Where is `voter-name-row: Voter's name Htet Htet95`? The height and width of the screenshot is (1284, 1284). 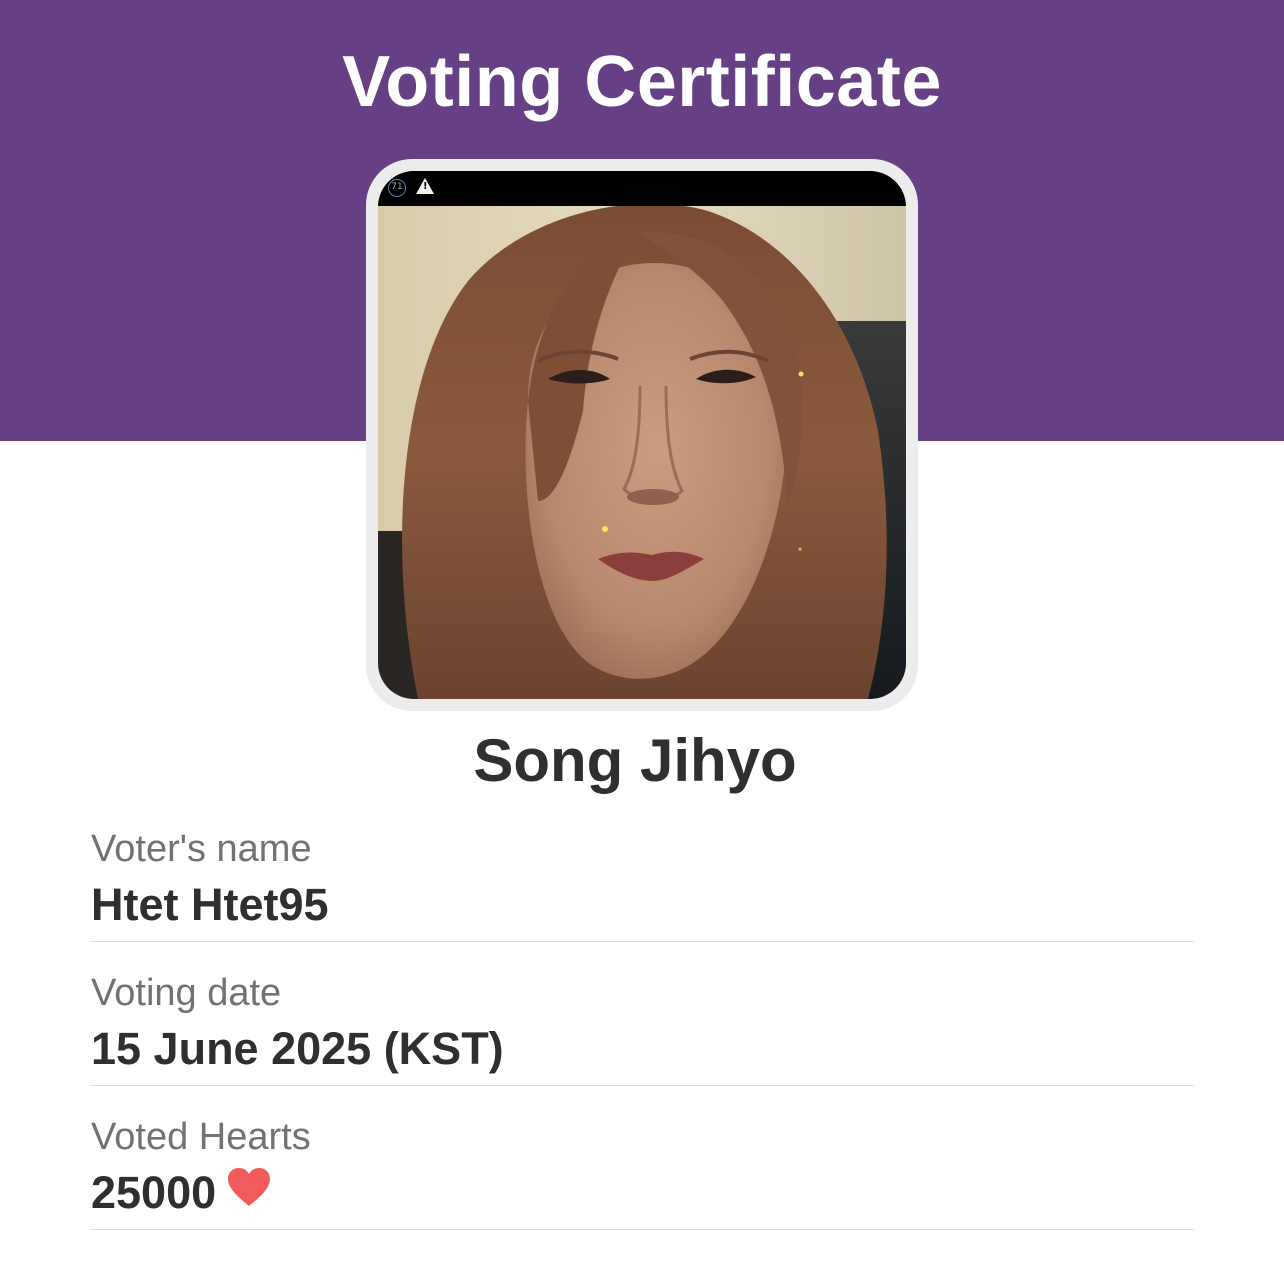
voter-name-row: Voter's name Htet Htet95 is located at coordinates (642, 884).